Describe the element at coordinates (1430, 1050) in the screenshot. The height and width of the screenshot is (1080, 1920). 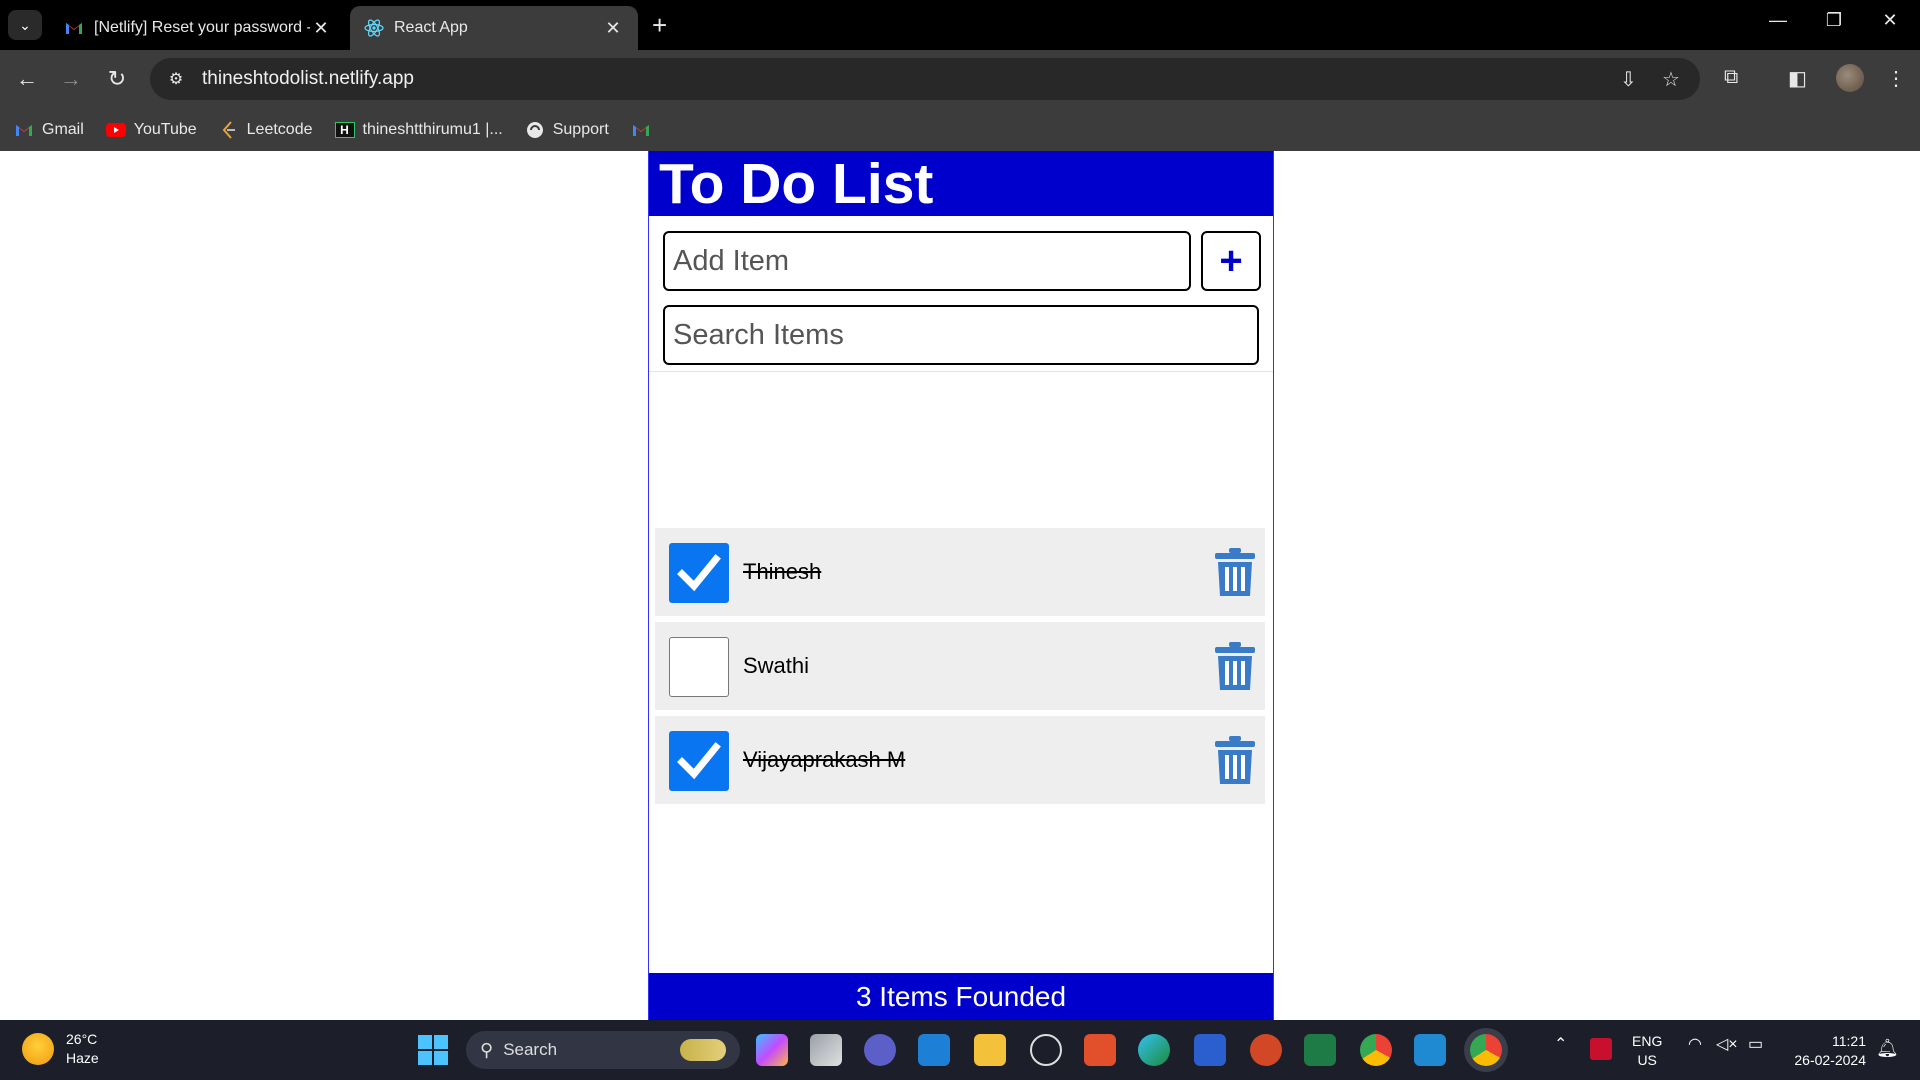
I see `vscode-icon` at that location.